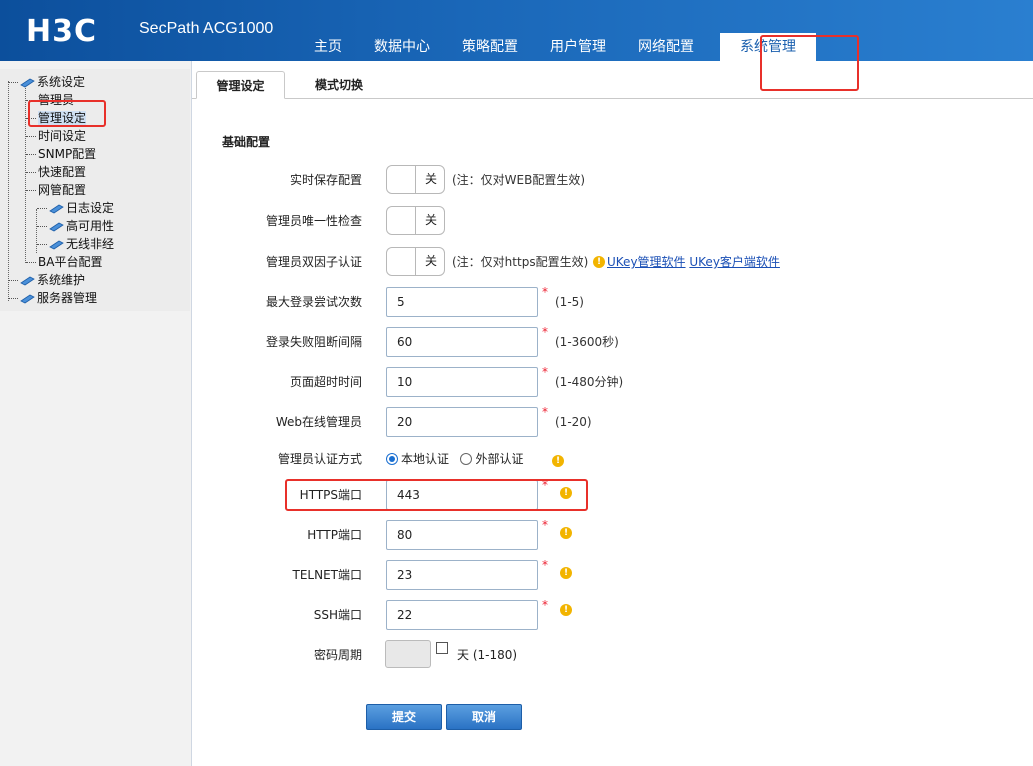 This screenshot has height=766, width=1033. I want to click on row-http-port: HTTP端口 80 * !, so click(612, 534).